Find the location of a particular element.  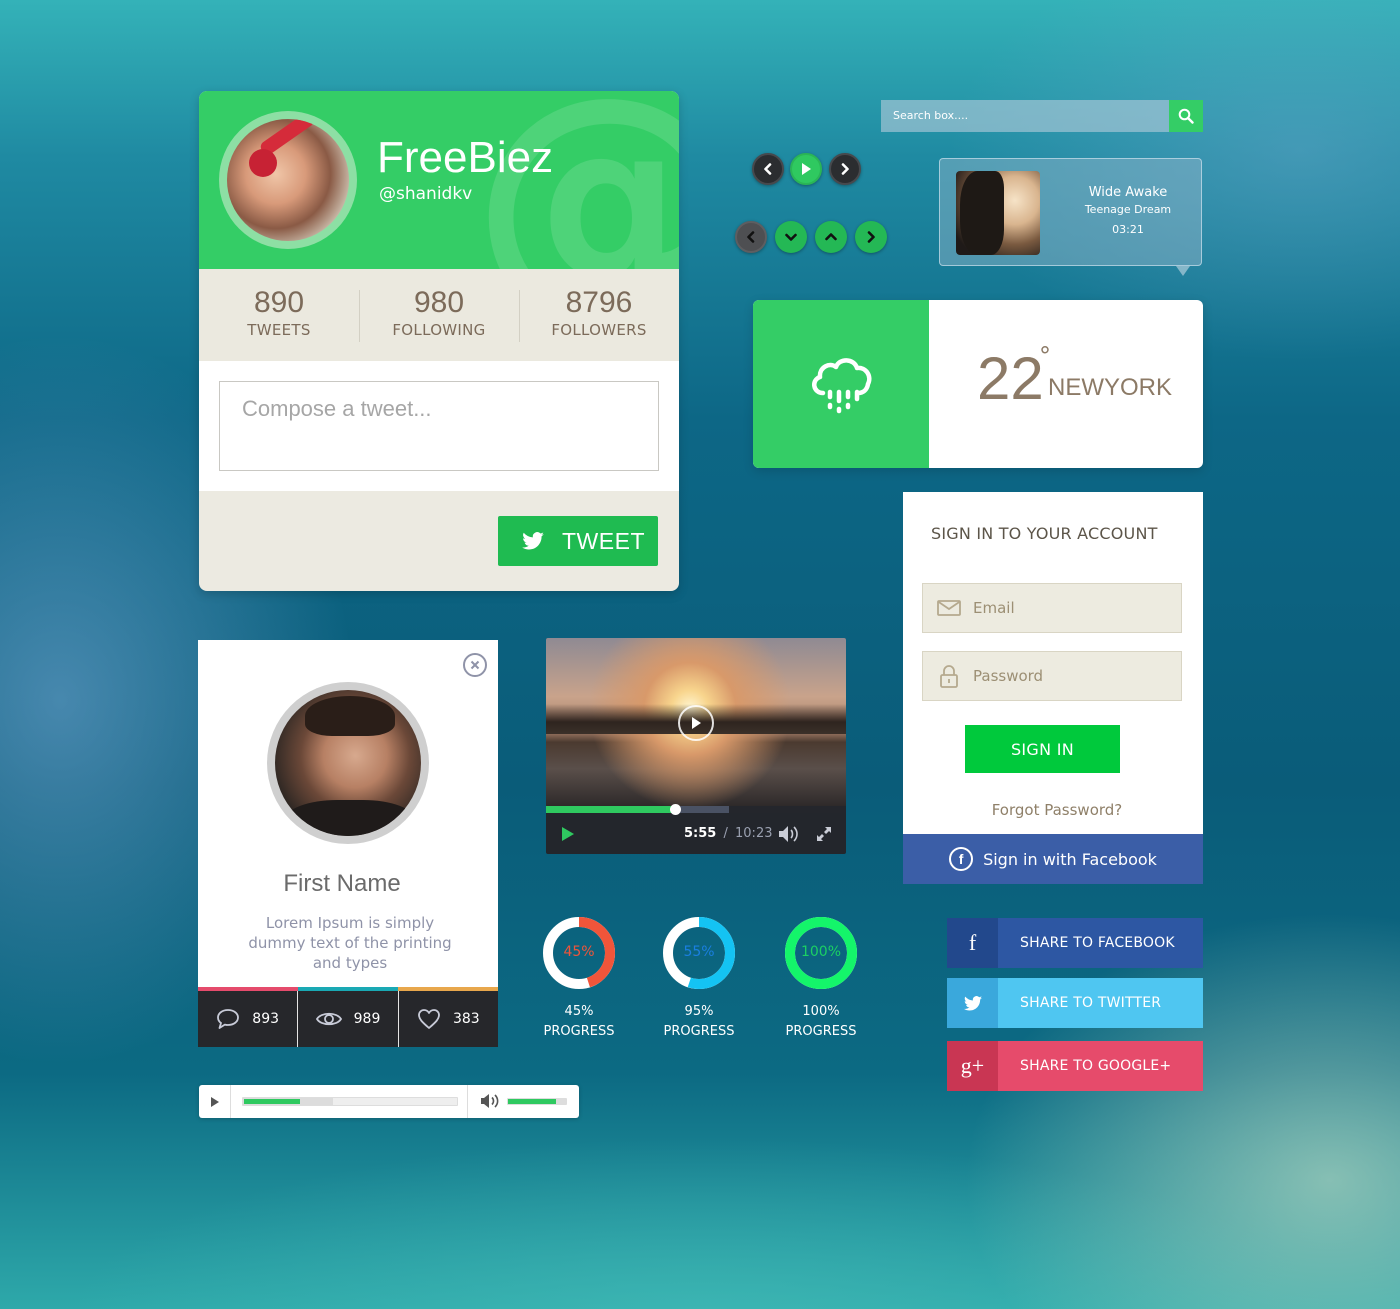

share-label: SHARE TO TWITTER is located at coordinates (1091, 1003).